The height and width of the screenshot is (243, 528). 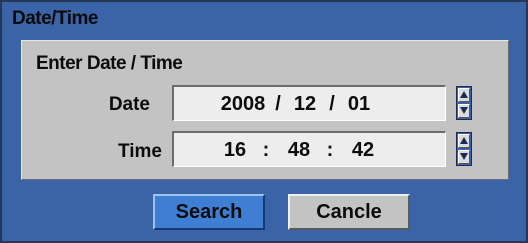 What do you see at coordinates (109, 63) in the screenshot?
I see `section-label: Enter Date / Time` at bounding box center [109, 63].